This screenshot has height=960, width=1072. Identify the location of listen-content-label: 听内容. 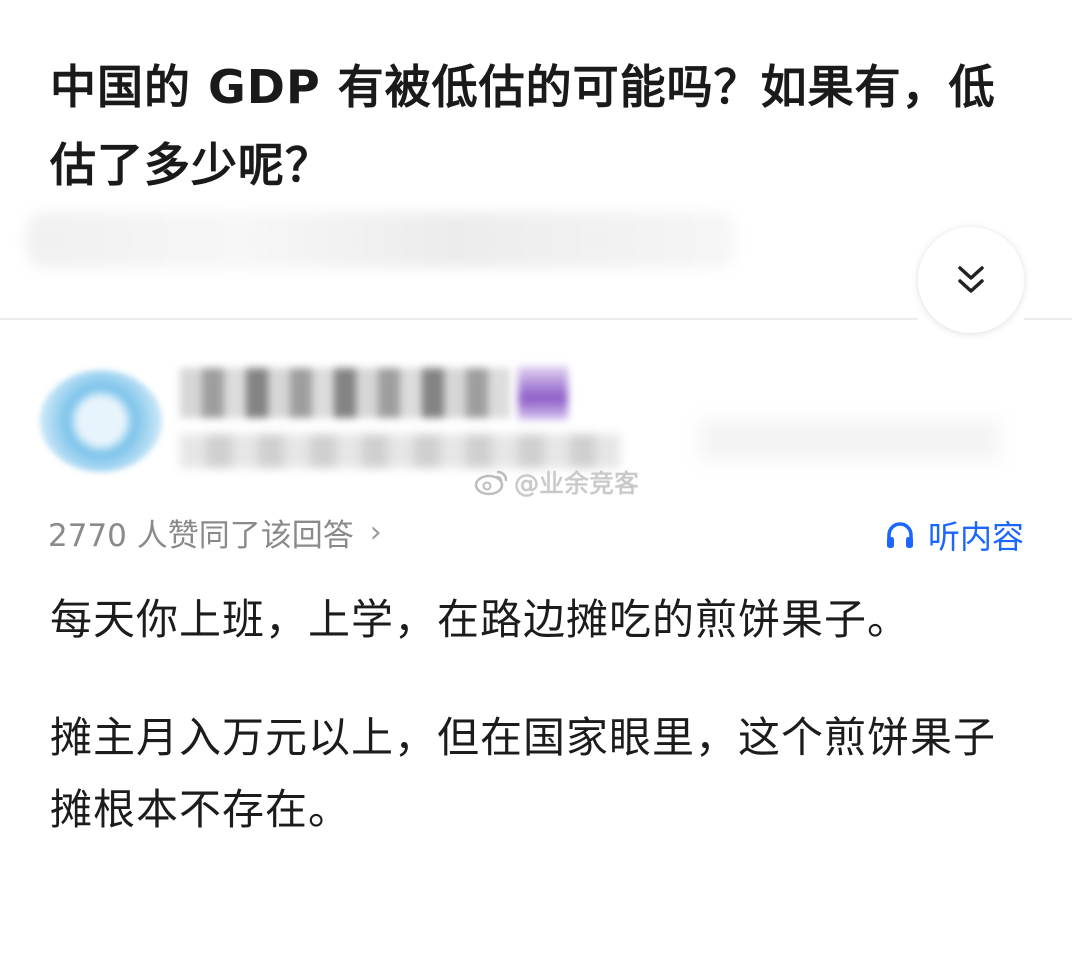
(975, 537).